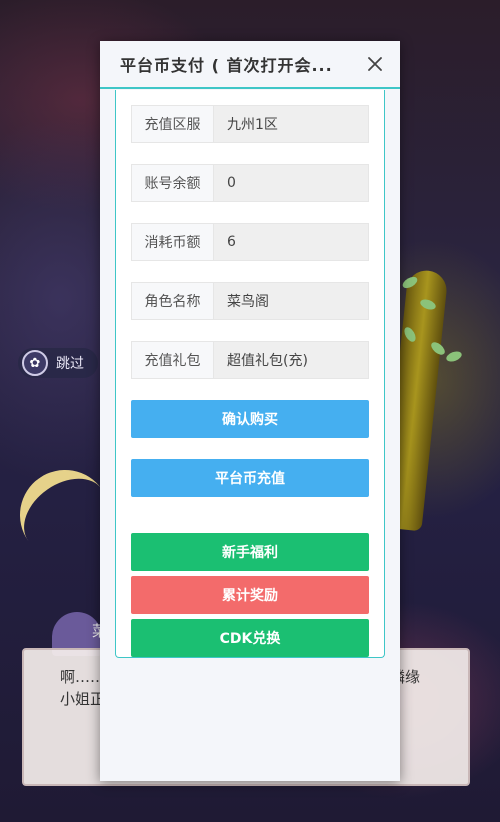  Describe the element at coordinates (250, 595) in the screenshot. I see `cumulative-reward-button: 累计奖励` at that location.